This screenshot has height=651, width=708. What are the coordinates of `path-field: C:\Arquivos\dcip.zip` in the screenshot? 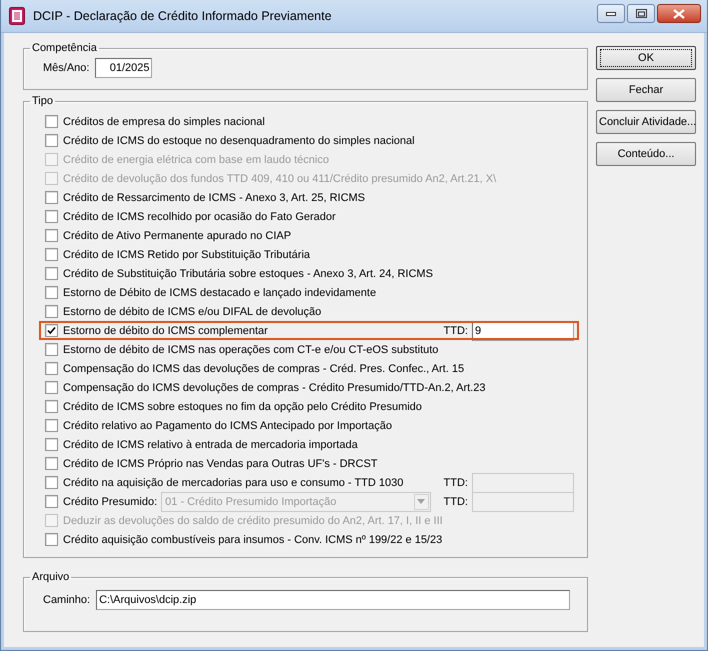 It's located at (333, 600).